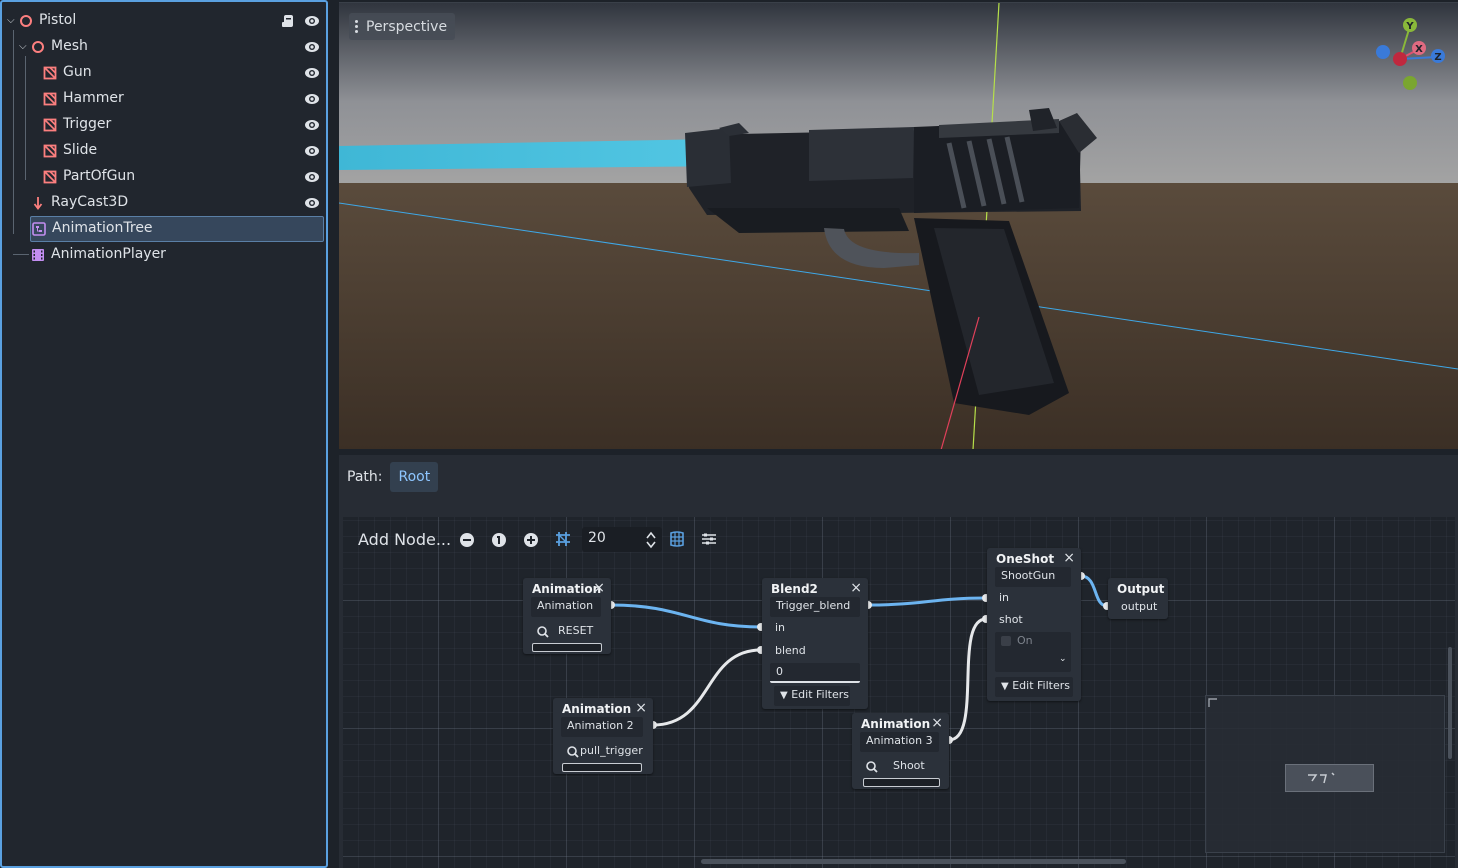  I want to click on tree-item-label: AnimationPlayer, so click(108, 254).